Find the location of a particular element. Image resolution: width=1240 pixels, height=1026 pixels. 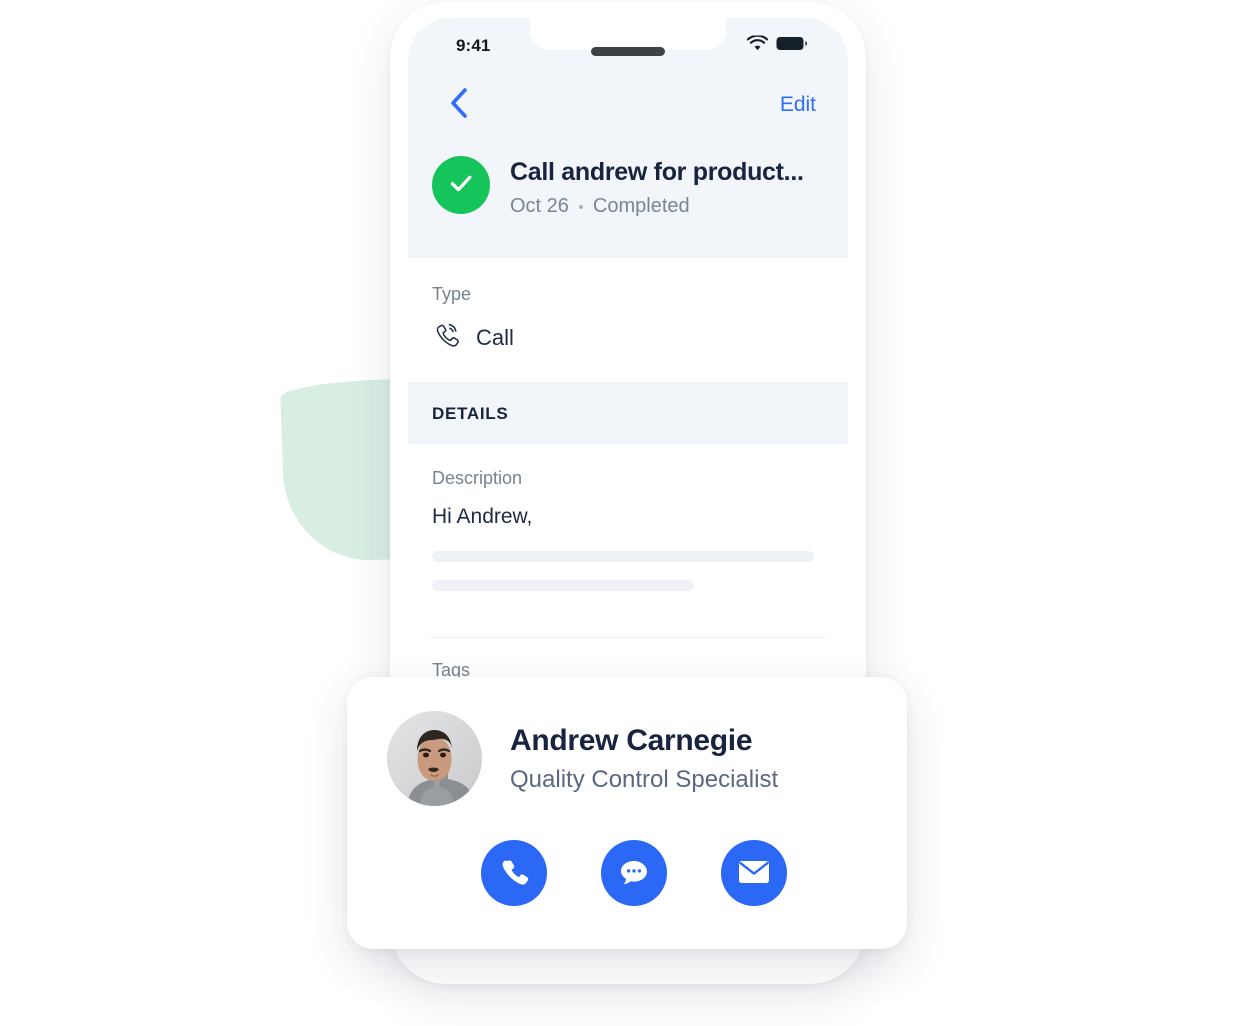

task-date: Oct 26 is located at coordinates (539, 206).